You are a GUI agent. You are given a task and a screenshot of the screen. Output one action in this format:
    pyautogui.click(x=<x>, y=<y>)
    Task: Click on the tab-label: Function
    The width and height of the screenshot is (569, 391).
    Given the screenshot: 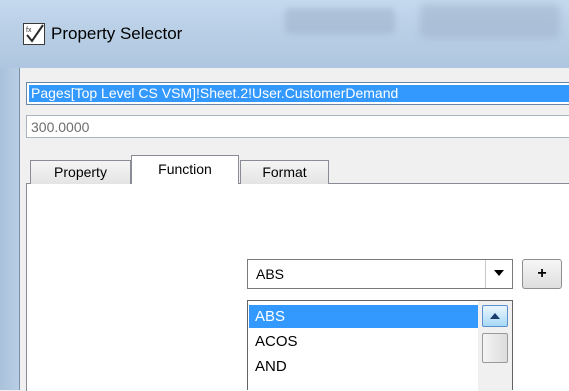 What is the action you would take?
    pyautogui.click(x=185, y=169)
    